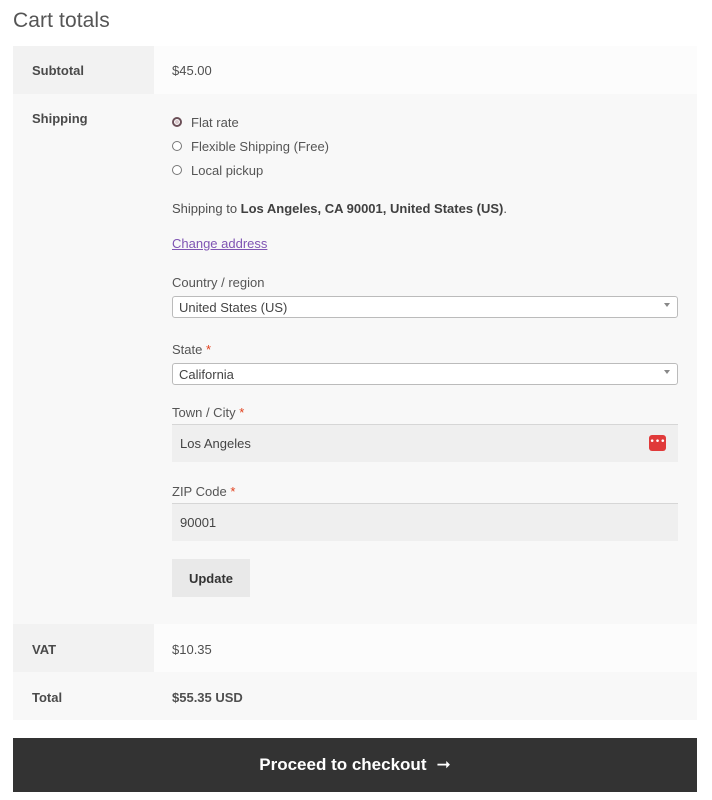 The height and width of the screenshot is (800, 712). What do you see at coordinates (83, 359) in the screenshot?
I see `shipping-label: Shipping` at bounding box center [83, 359].